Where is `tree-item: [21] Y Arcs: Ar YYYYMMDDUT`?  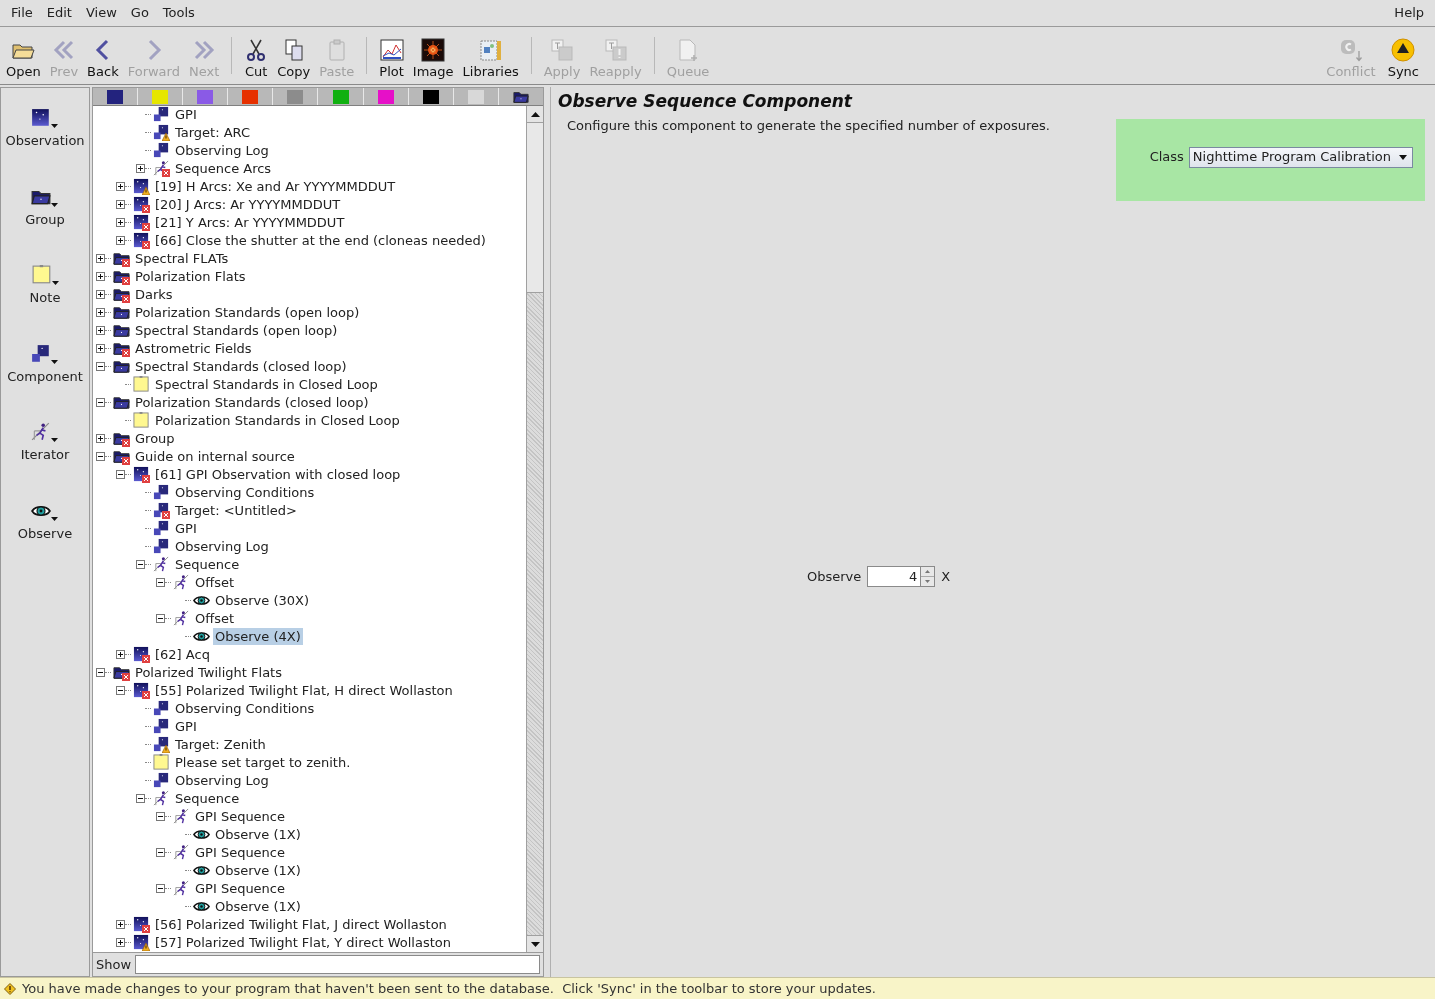
tree-item: [21] Y Arcs: Ar YYYYMMDDUT is located at coordinates (250, 222).